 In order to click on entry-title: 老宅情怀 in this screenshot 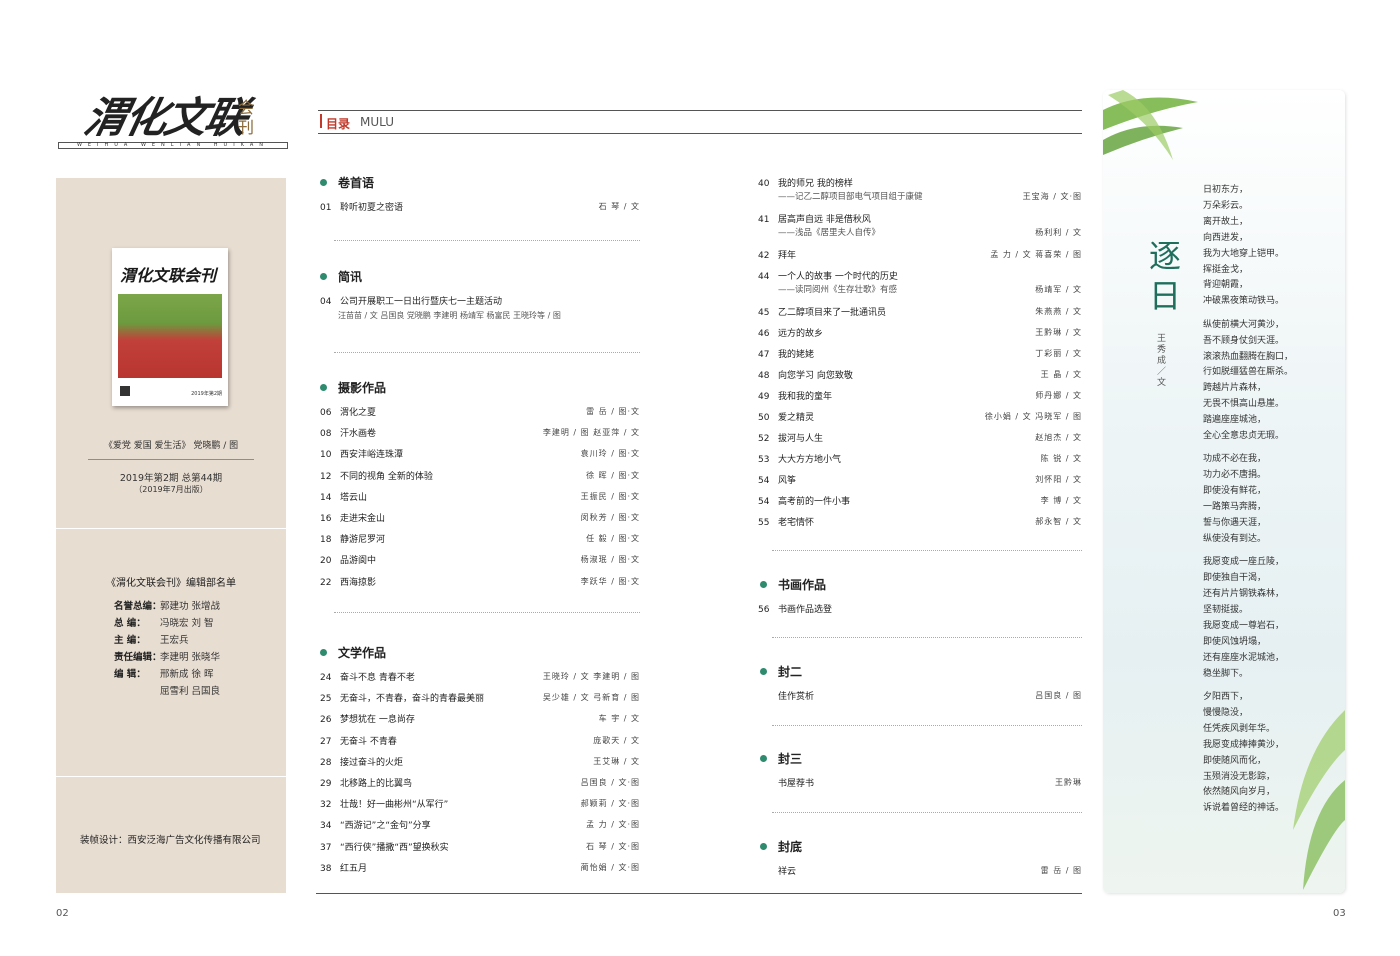, I will do `click(796, 523)`.